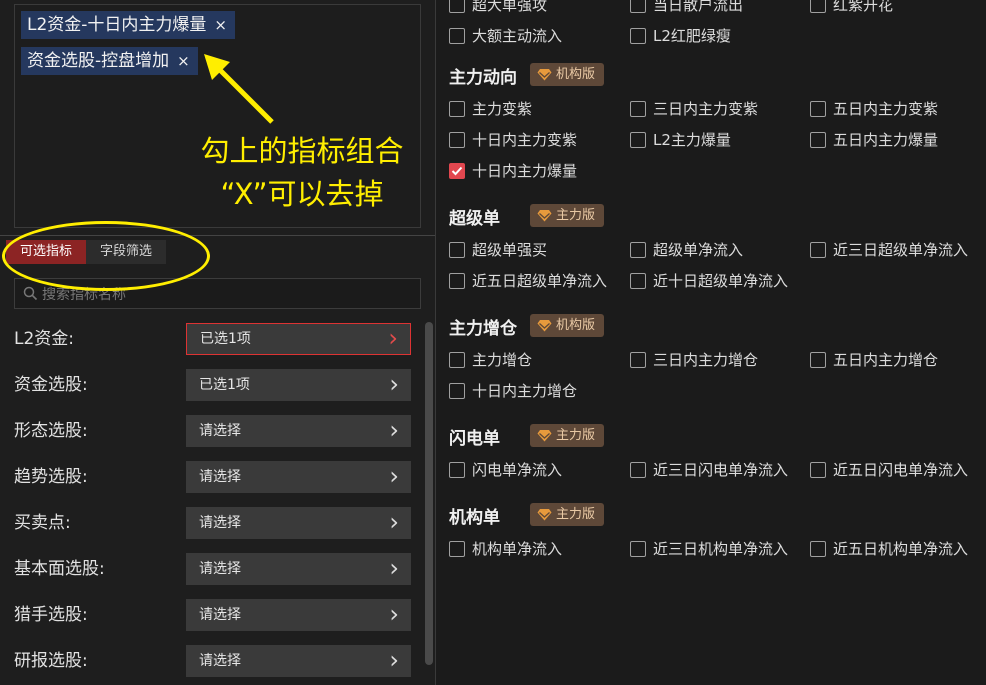 This screenshot has height=685, width=986. I want to click on indicator-checkbox: 大额主动流入, so click(505, 35).